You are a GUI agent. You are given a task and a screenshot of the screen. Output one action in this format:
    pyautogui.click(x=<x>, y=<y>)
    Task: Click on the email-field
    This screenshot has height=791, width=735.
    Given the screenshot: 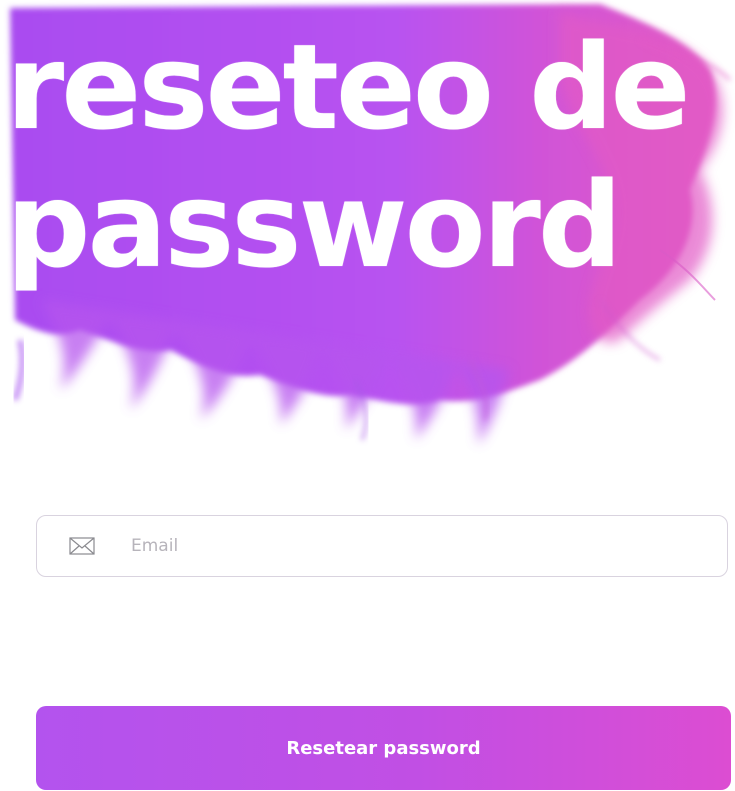 What is the action you would take?
    pyautogui.click(x=382, y=546)
    